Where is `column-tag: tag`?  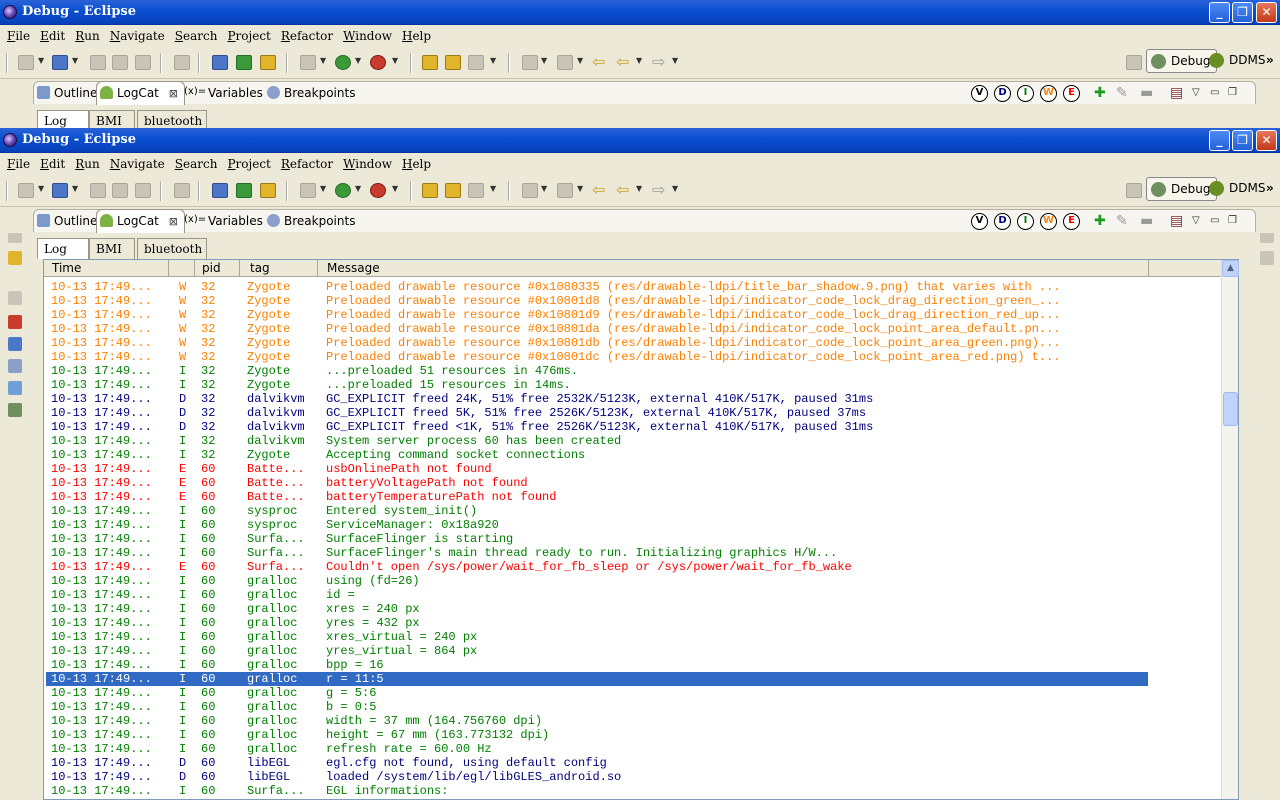
column-tag: tag is located at coordinates (260, 268).